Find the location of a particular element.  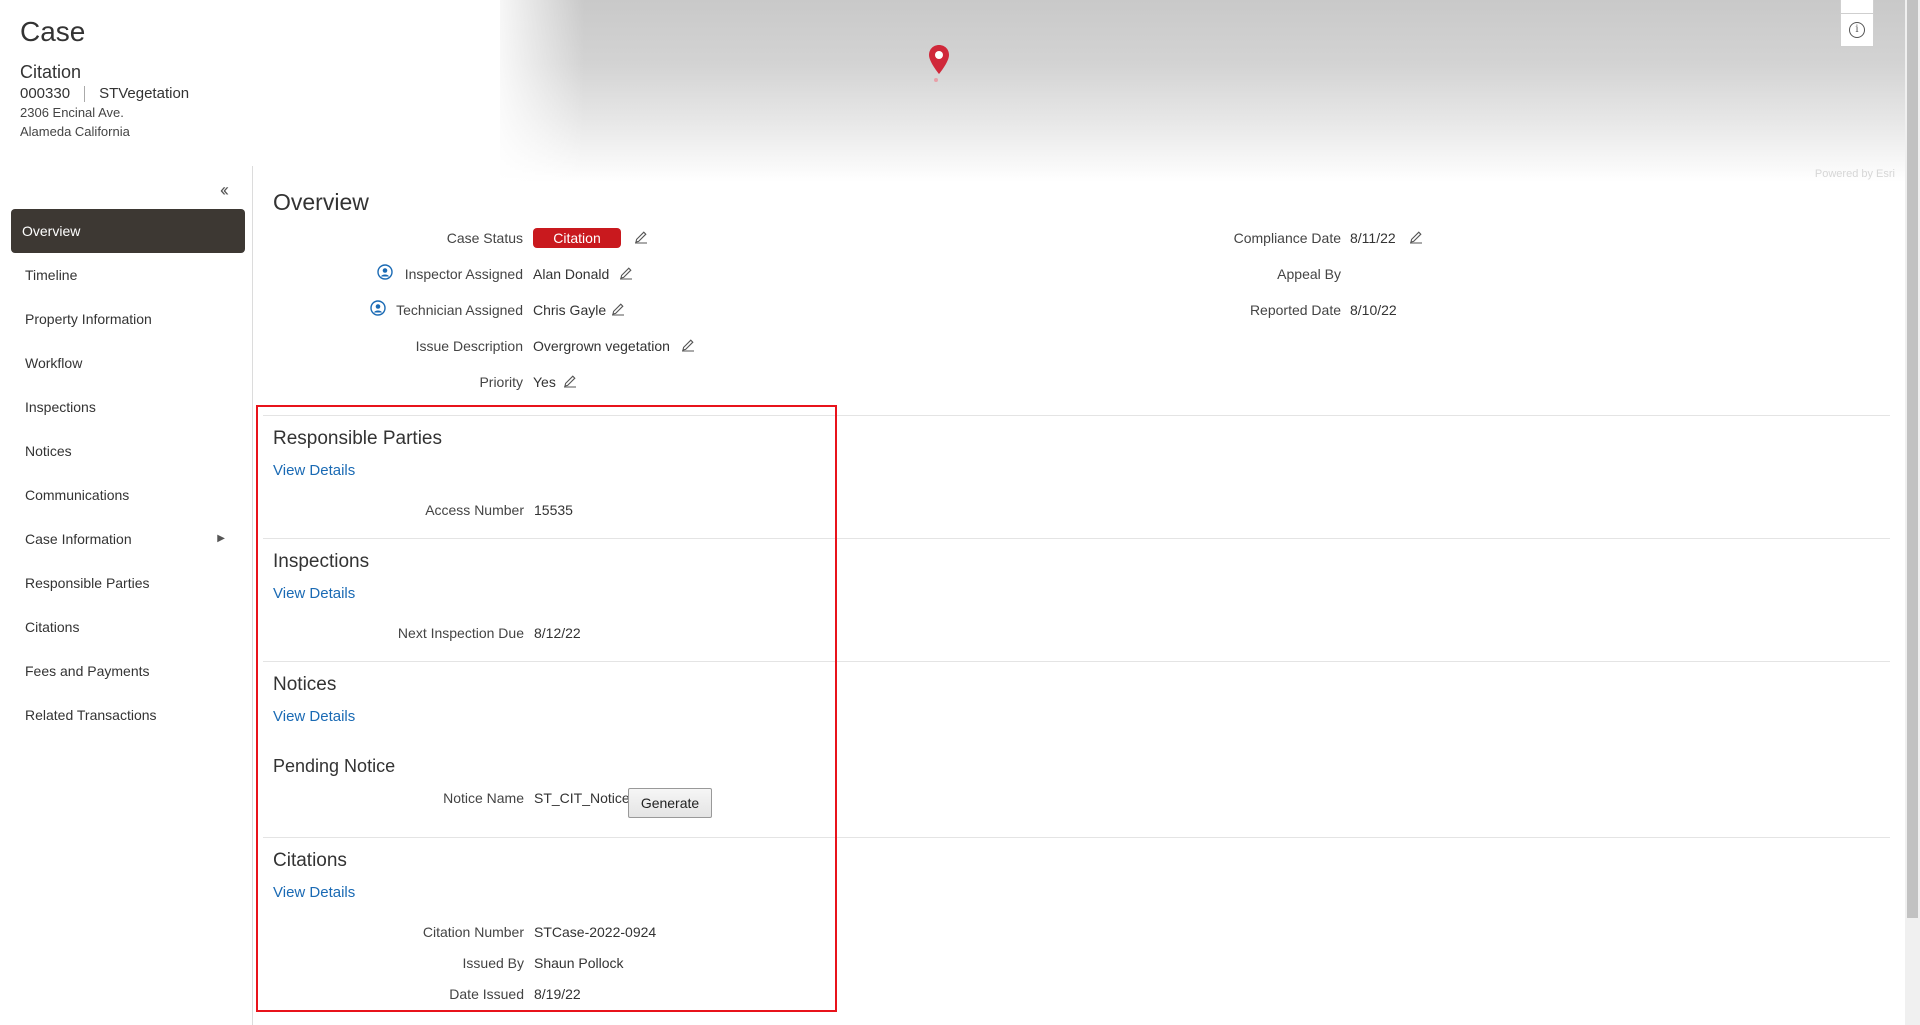

notices-view-details-link: View Details is located at coordinates (314, 716).